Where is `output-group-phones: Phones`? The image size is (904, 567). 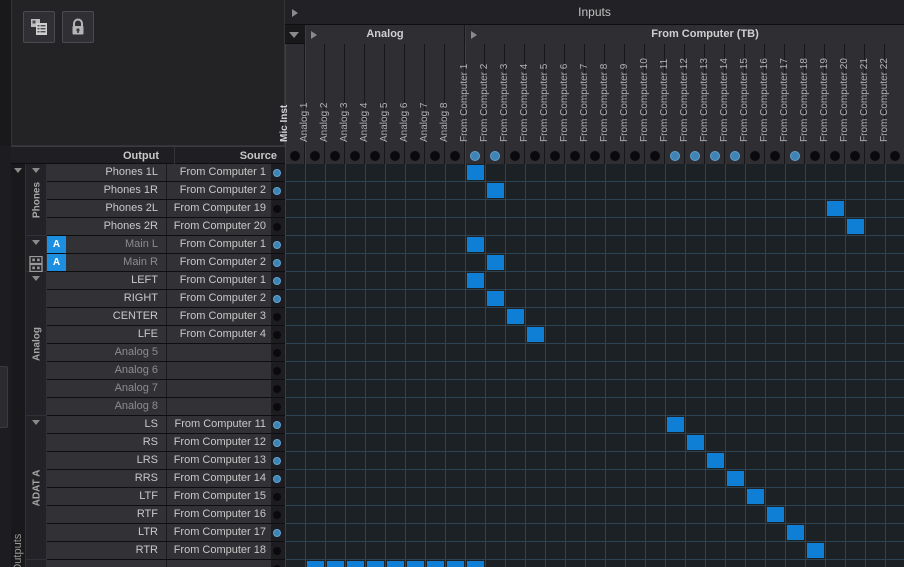 output-group-phones: Phones is located at coordinates (36, 200).